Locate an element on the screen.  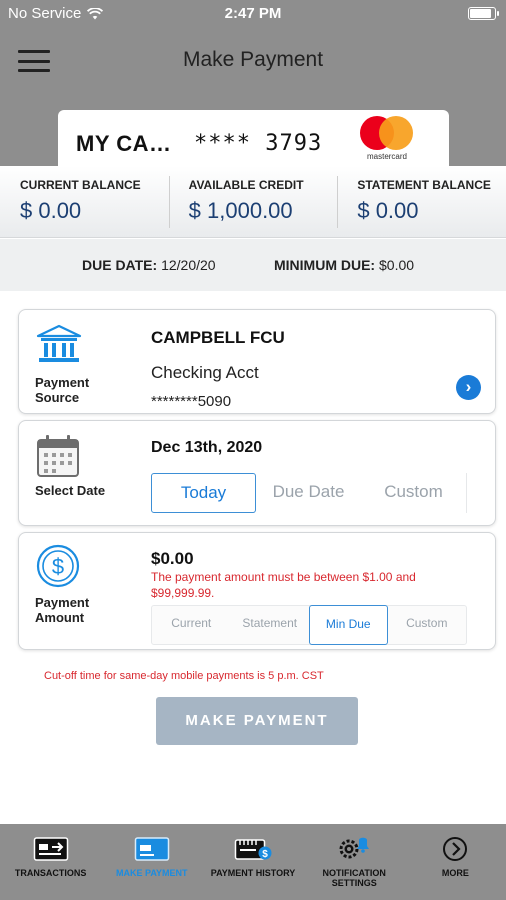
card-area: MY CA… **** 3793 mastercard is located at coordinates (253, 132).